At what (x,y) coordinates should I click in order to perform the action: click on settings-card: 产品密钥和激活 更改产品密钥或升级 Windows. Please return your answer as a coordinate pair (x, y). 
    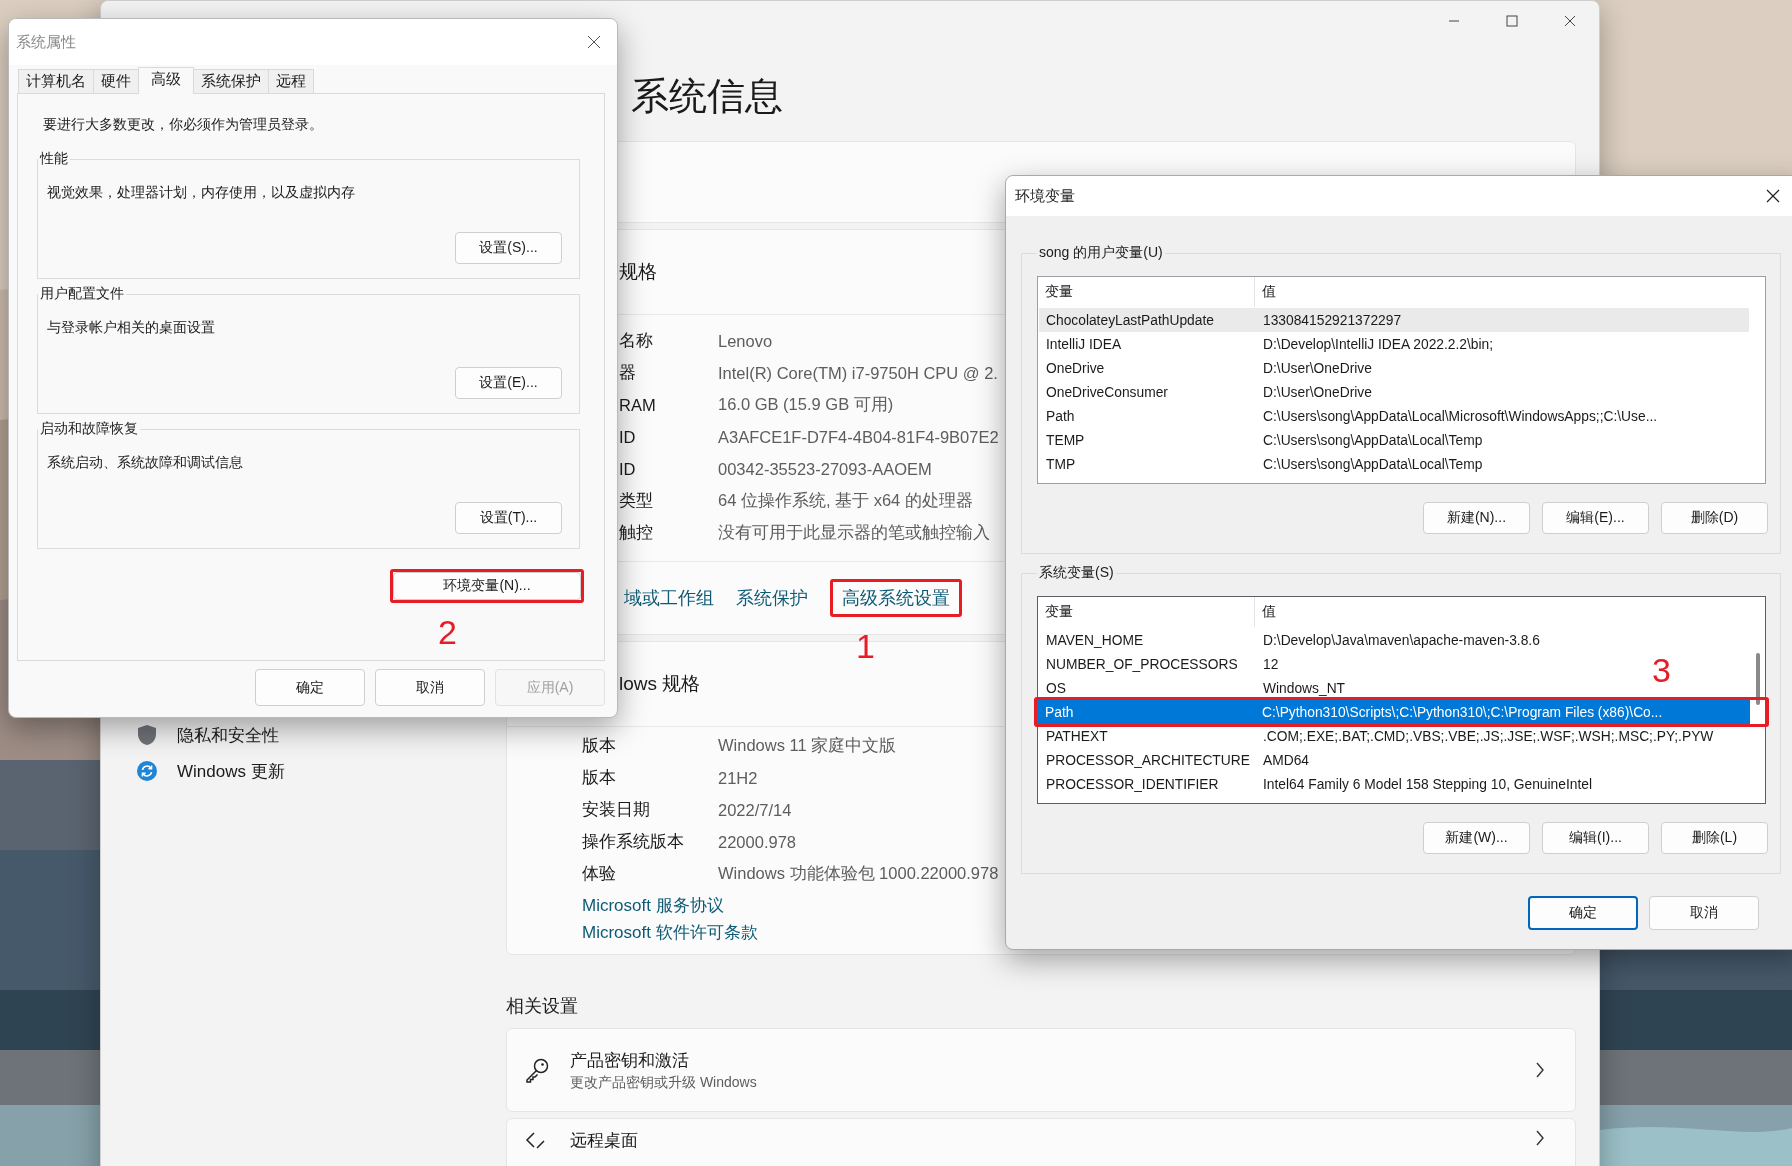
    Looking at the image, I should click on (1041, 1070).